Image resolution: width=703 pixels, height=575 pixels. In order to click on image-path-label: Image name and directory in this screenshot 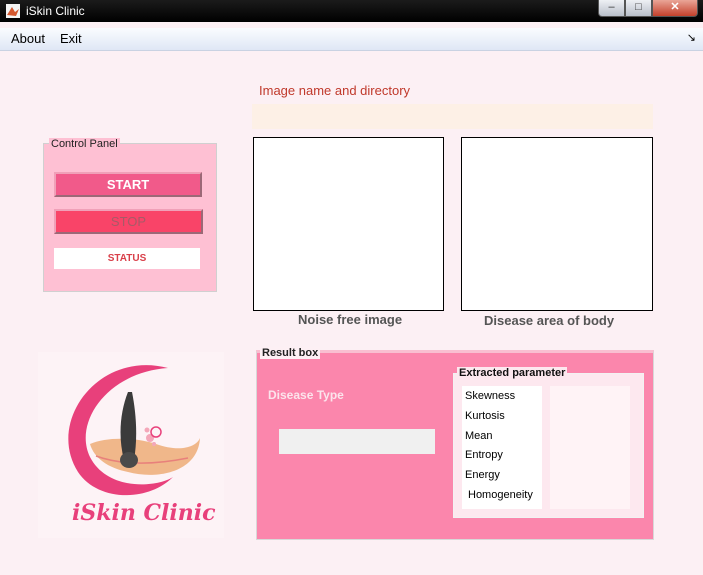, I will do `click(335, 90)`.